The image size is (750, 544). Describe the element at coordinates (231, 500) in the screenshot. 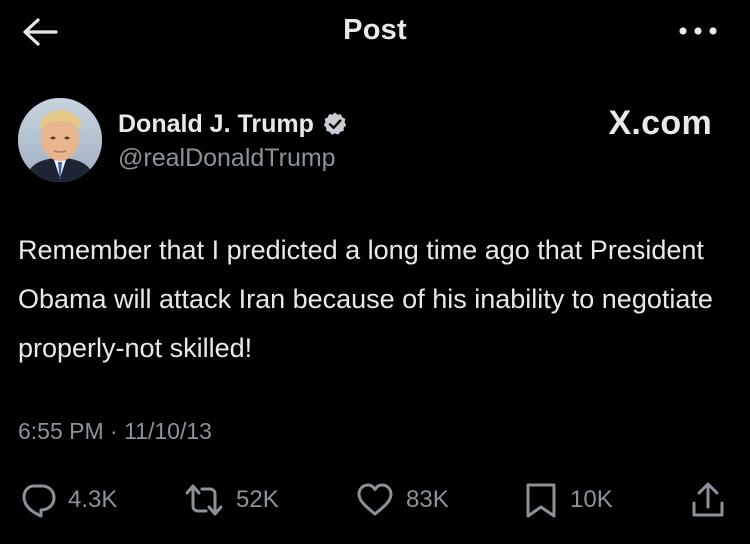

I see `repost-button: 52K` at that location.